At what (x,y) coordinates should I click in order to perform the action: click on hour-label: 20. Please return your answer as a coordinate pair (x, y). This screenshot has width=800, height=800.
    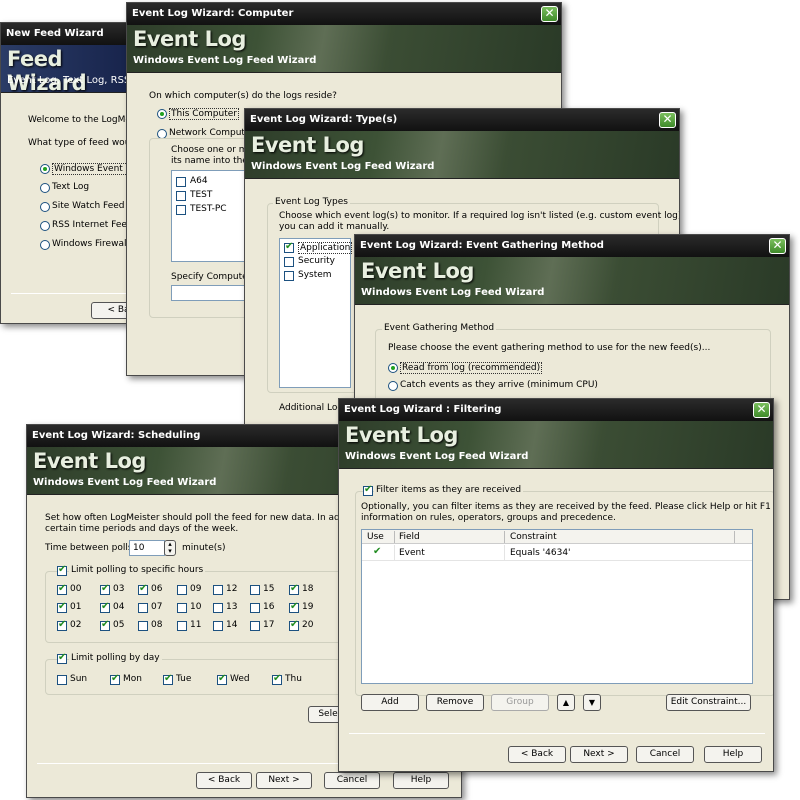
    Looking at the image, I should click on (307, 625).